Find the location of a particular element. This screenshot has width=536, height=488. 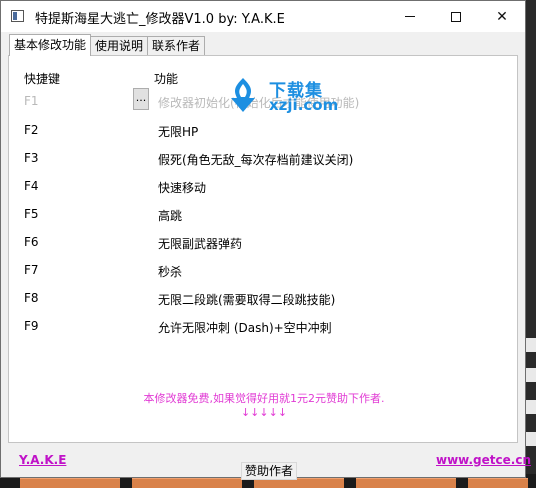

hotkey-f3: F3 is located at coordinates (31, 158).